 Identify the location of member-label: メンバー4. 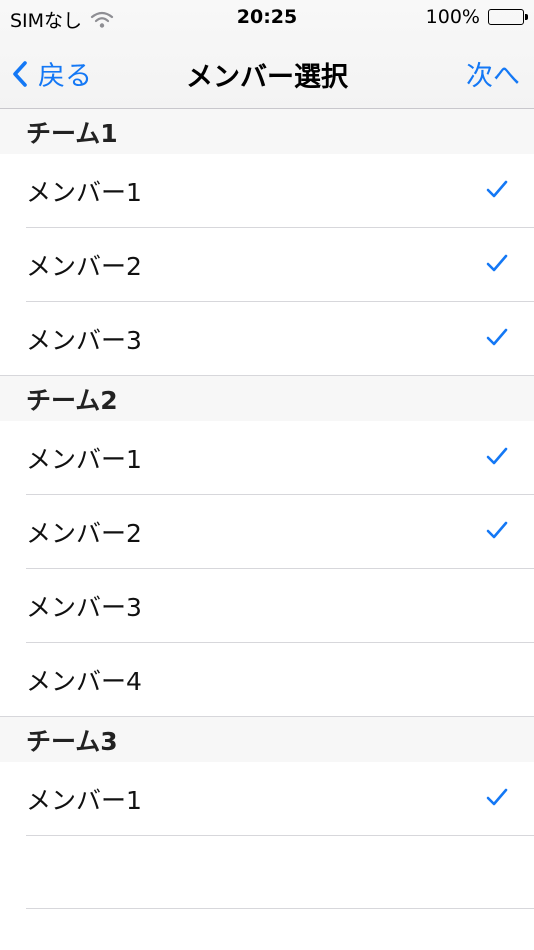
(84, 681).